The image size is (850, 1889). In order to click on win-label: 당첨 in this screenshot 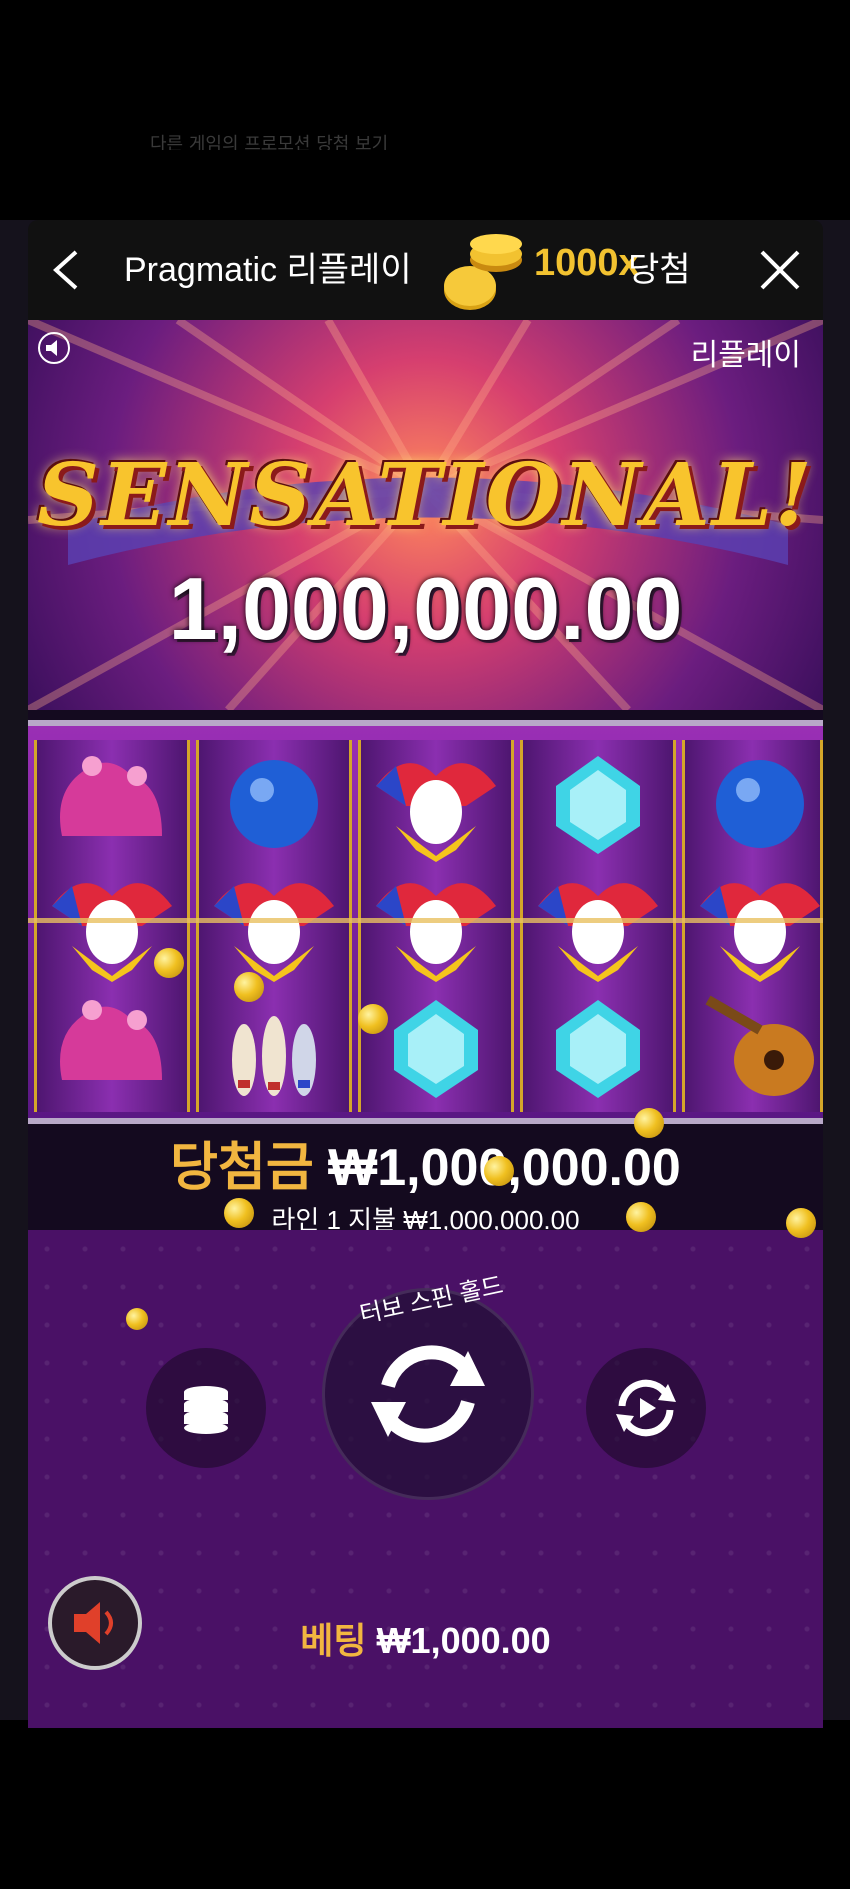, I will do `click(659, 270)`.